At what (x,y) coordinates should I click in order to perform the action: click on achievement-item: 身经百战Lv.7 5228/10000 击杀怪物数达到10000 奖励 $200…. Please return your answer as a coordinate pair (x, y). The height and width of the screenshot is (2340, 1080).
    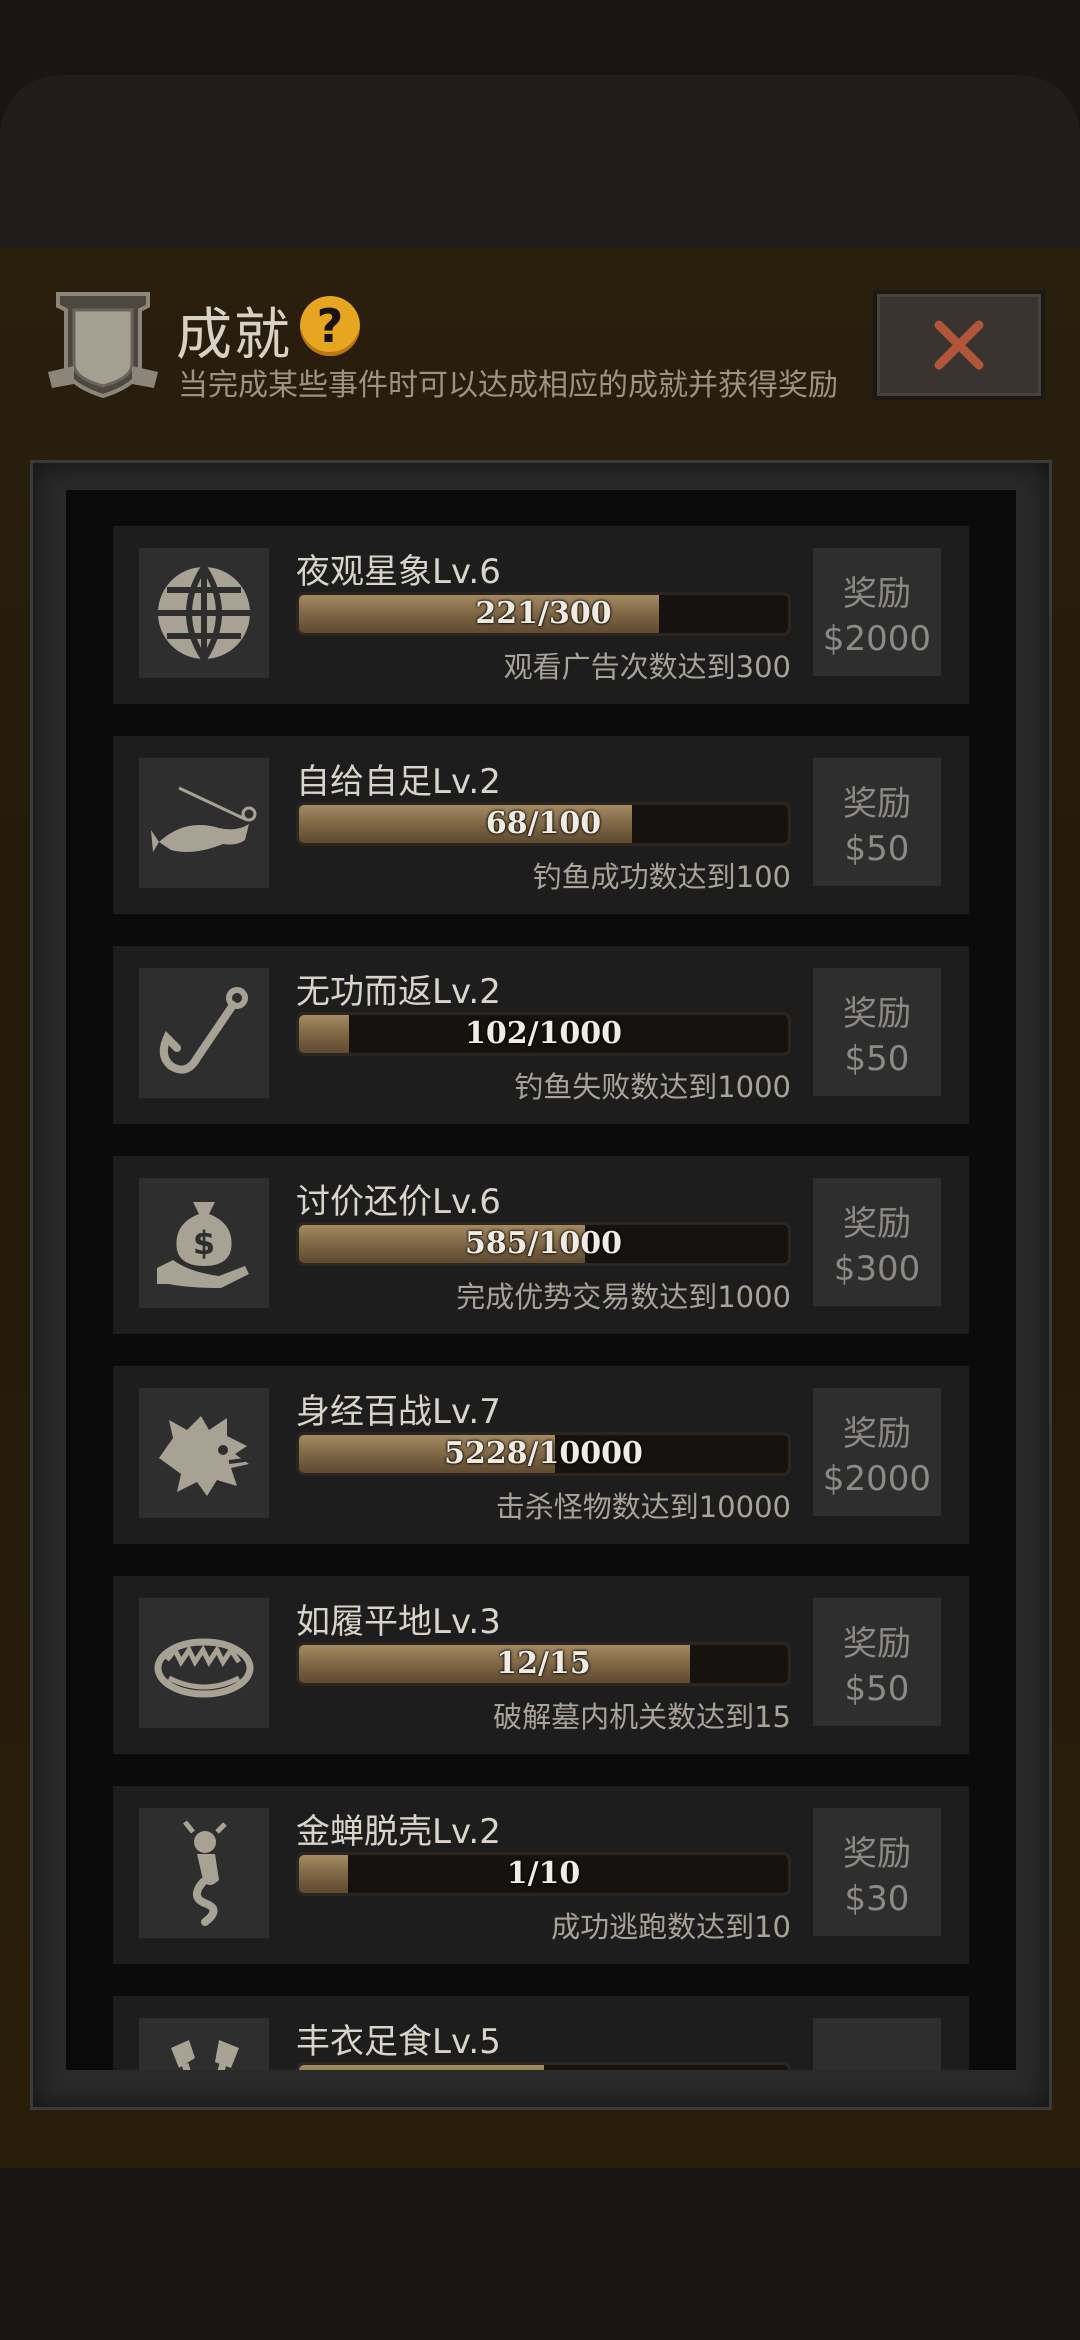
    Looking at the image, I should click on (541, 1455).